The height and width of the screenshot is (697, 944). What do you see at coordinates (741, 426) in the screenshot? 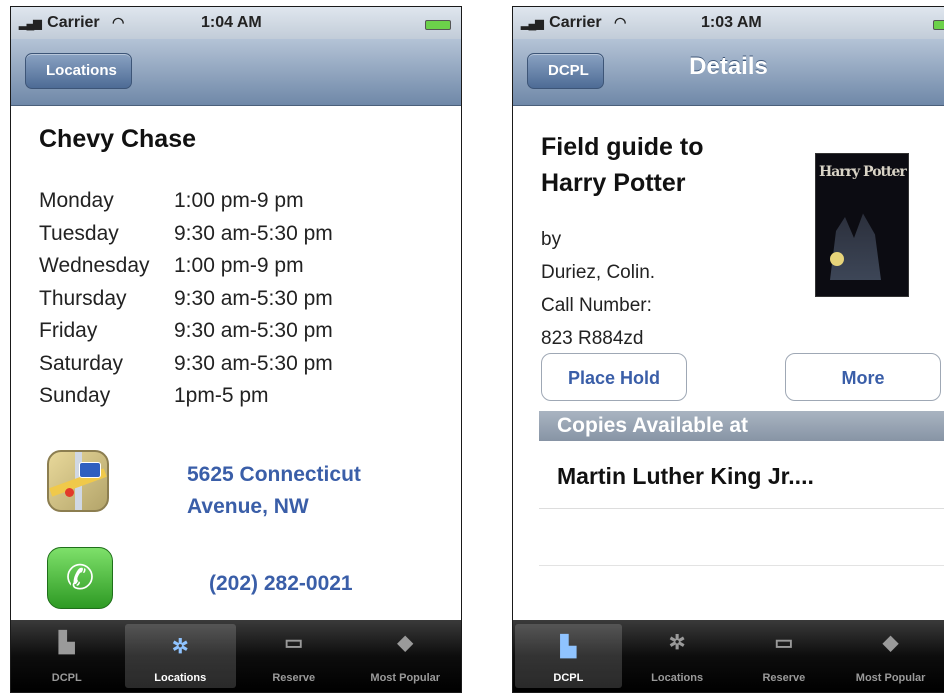
I see `section-header: Copies Available at` at bounding box center [741, 426].